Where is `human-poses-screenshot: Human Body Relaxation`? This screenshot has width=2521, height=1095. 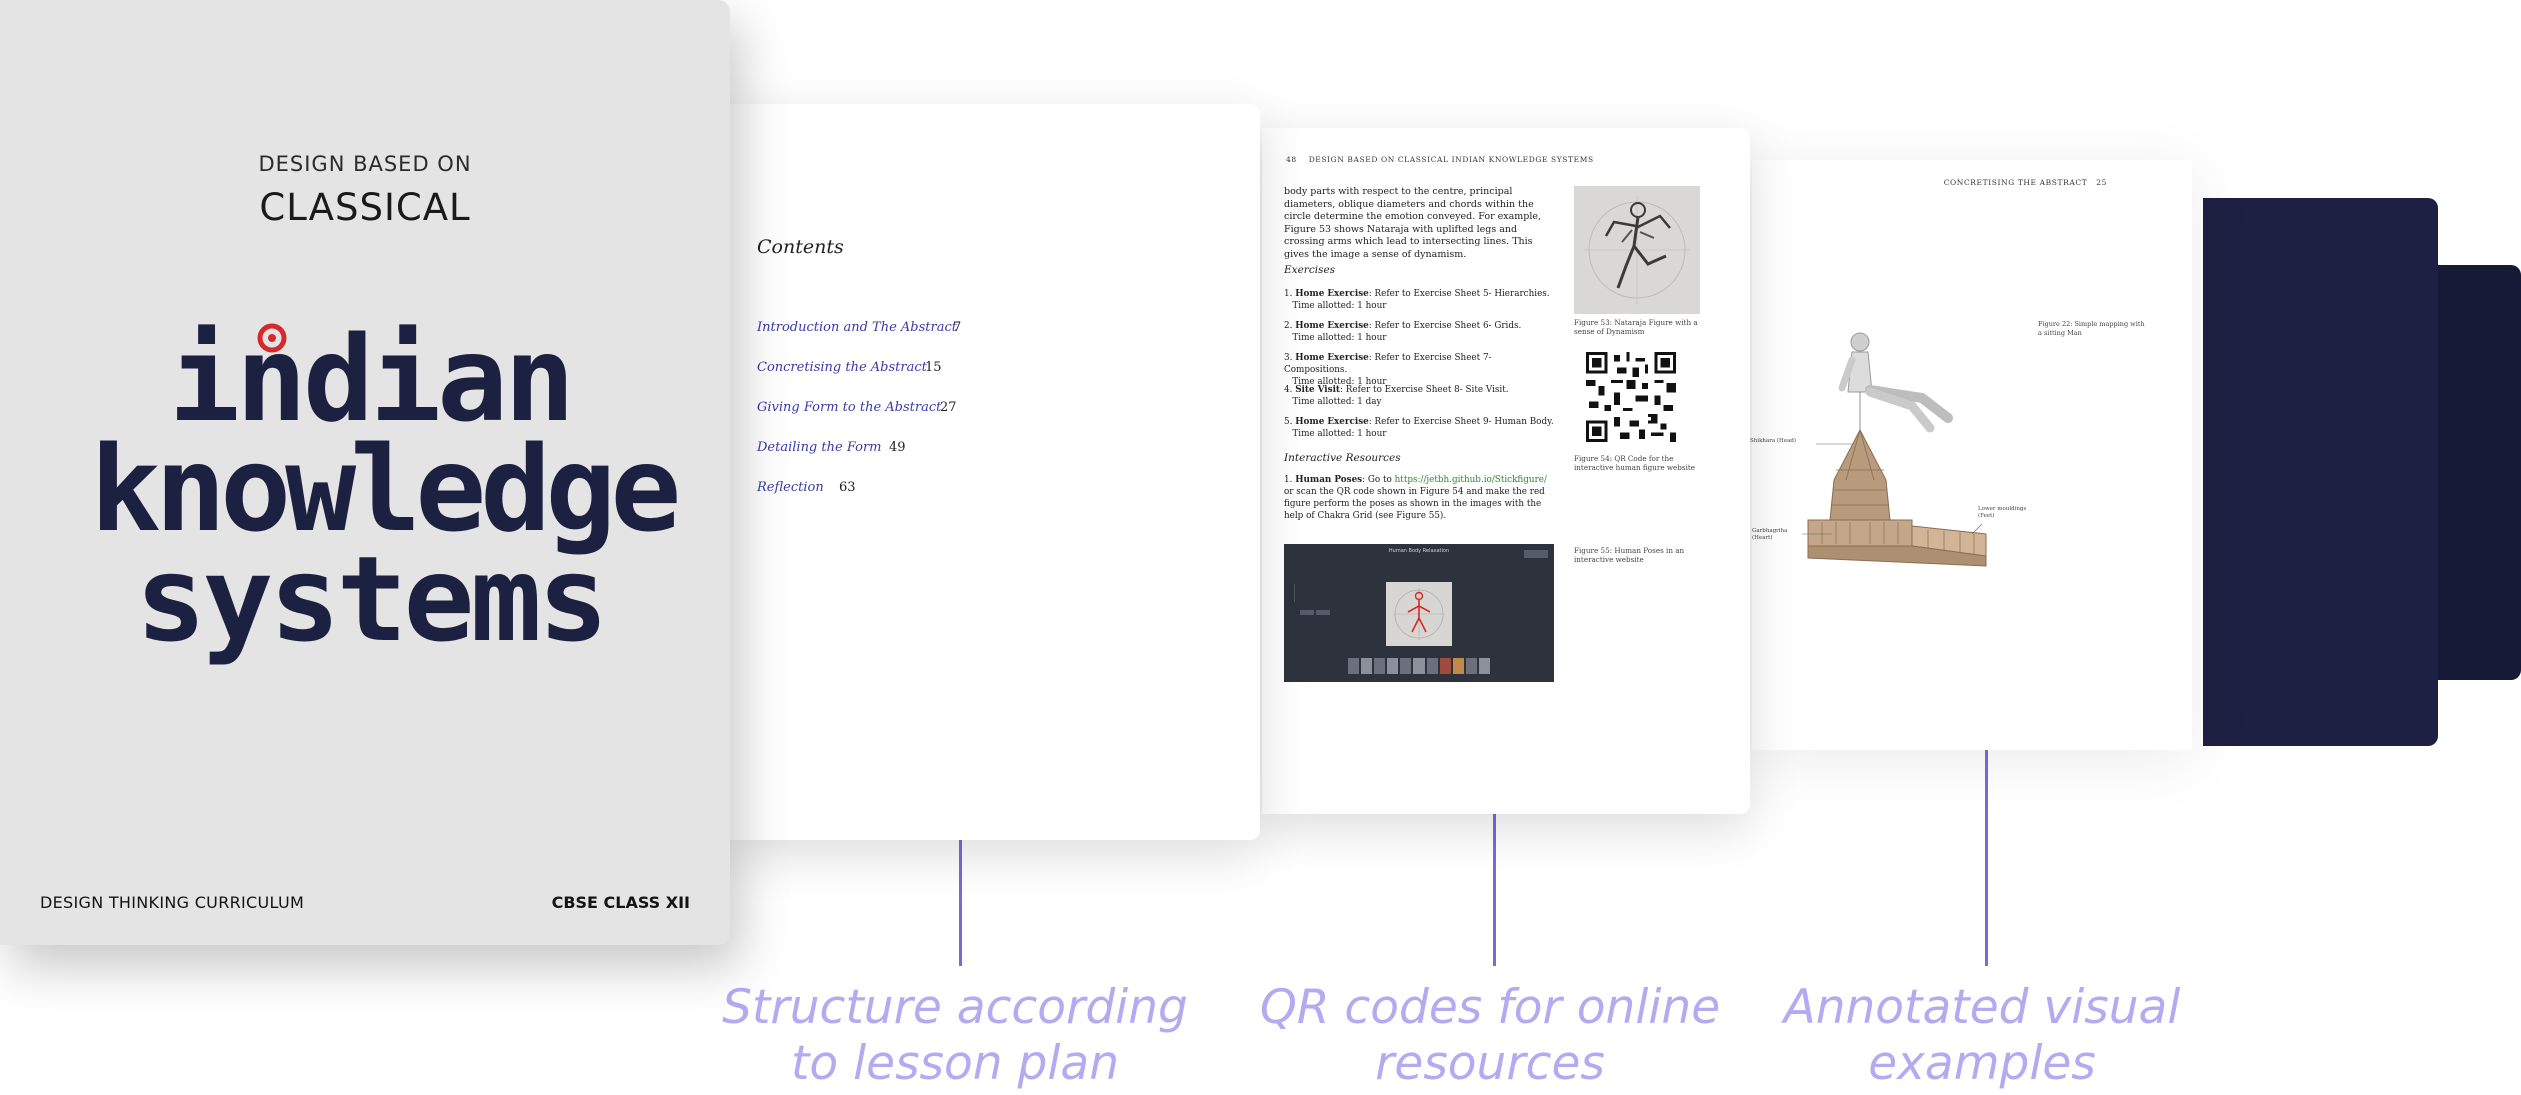 human-poses-screenshot: Human Body Relaxation is located at coordinates (1419, 613).